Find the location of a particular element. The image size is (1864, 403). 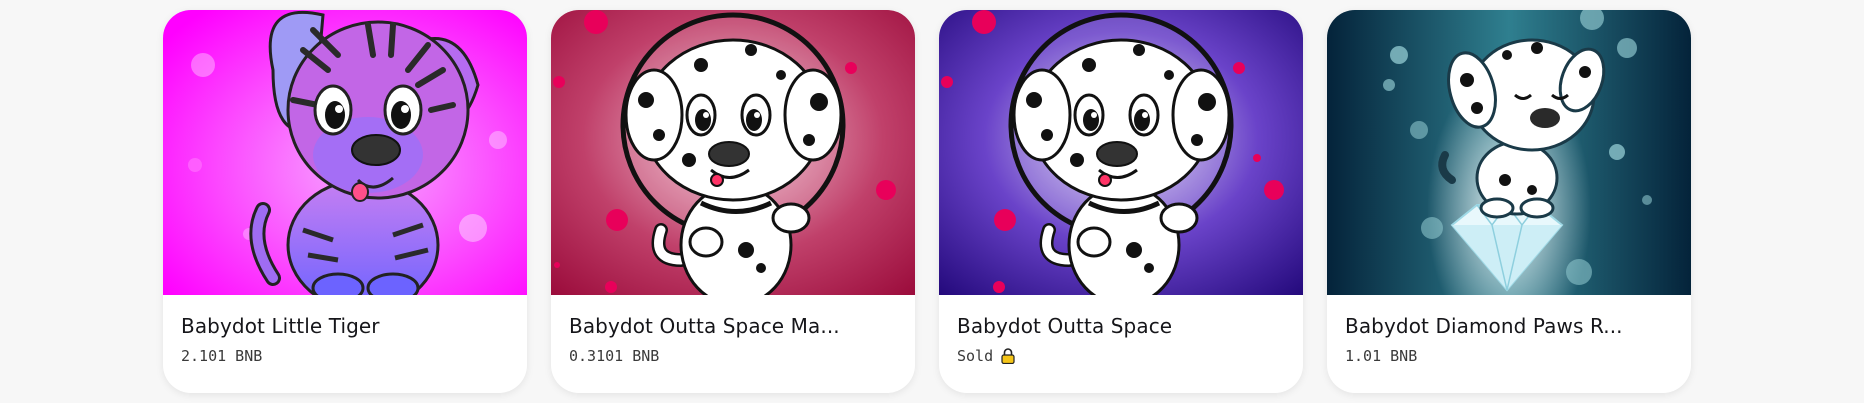

price-label: 0.3101 BNB is located at coordinates (614, 356).